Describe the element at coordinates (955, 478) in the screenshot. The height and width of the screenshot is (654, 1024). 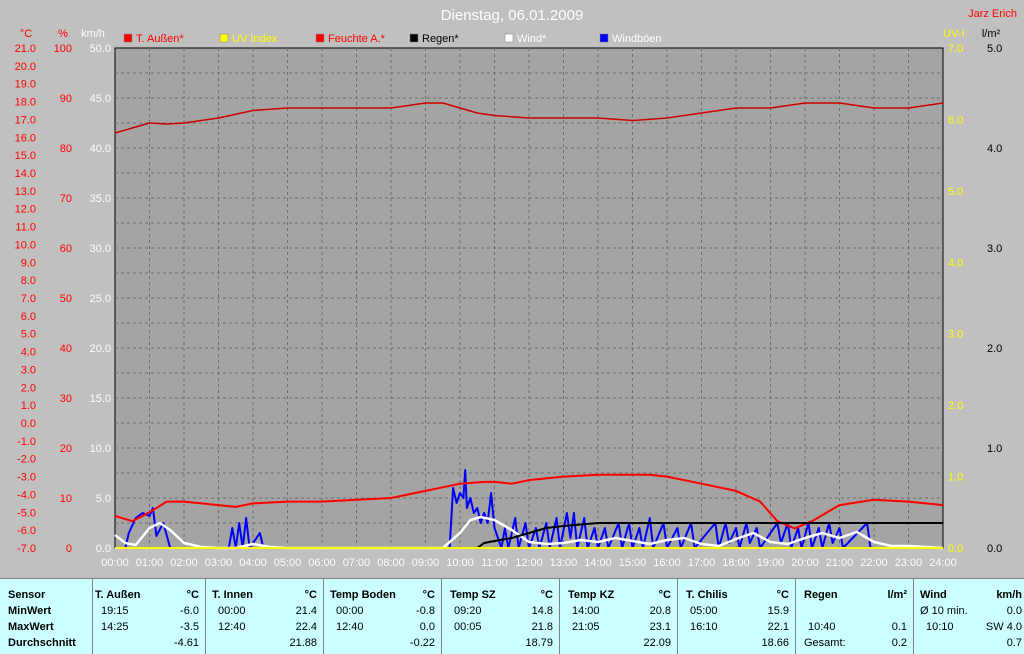
I see `uv-tick-label: 1.0` at that location.